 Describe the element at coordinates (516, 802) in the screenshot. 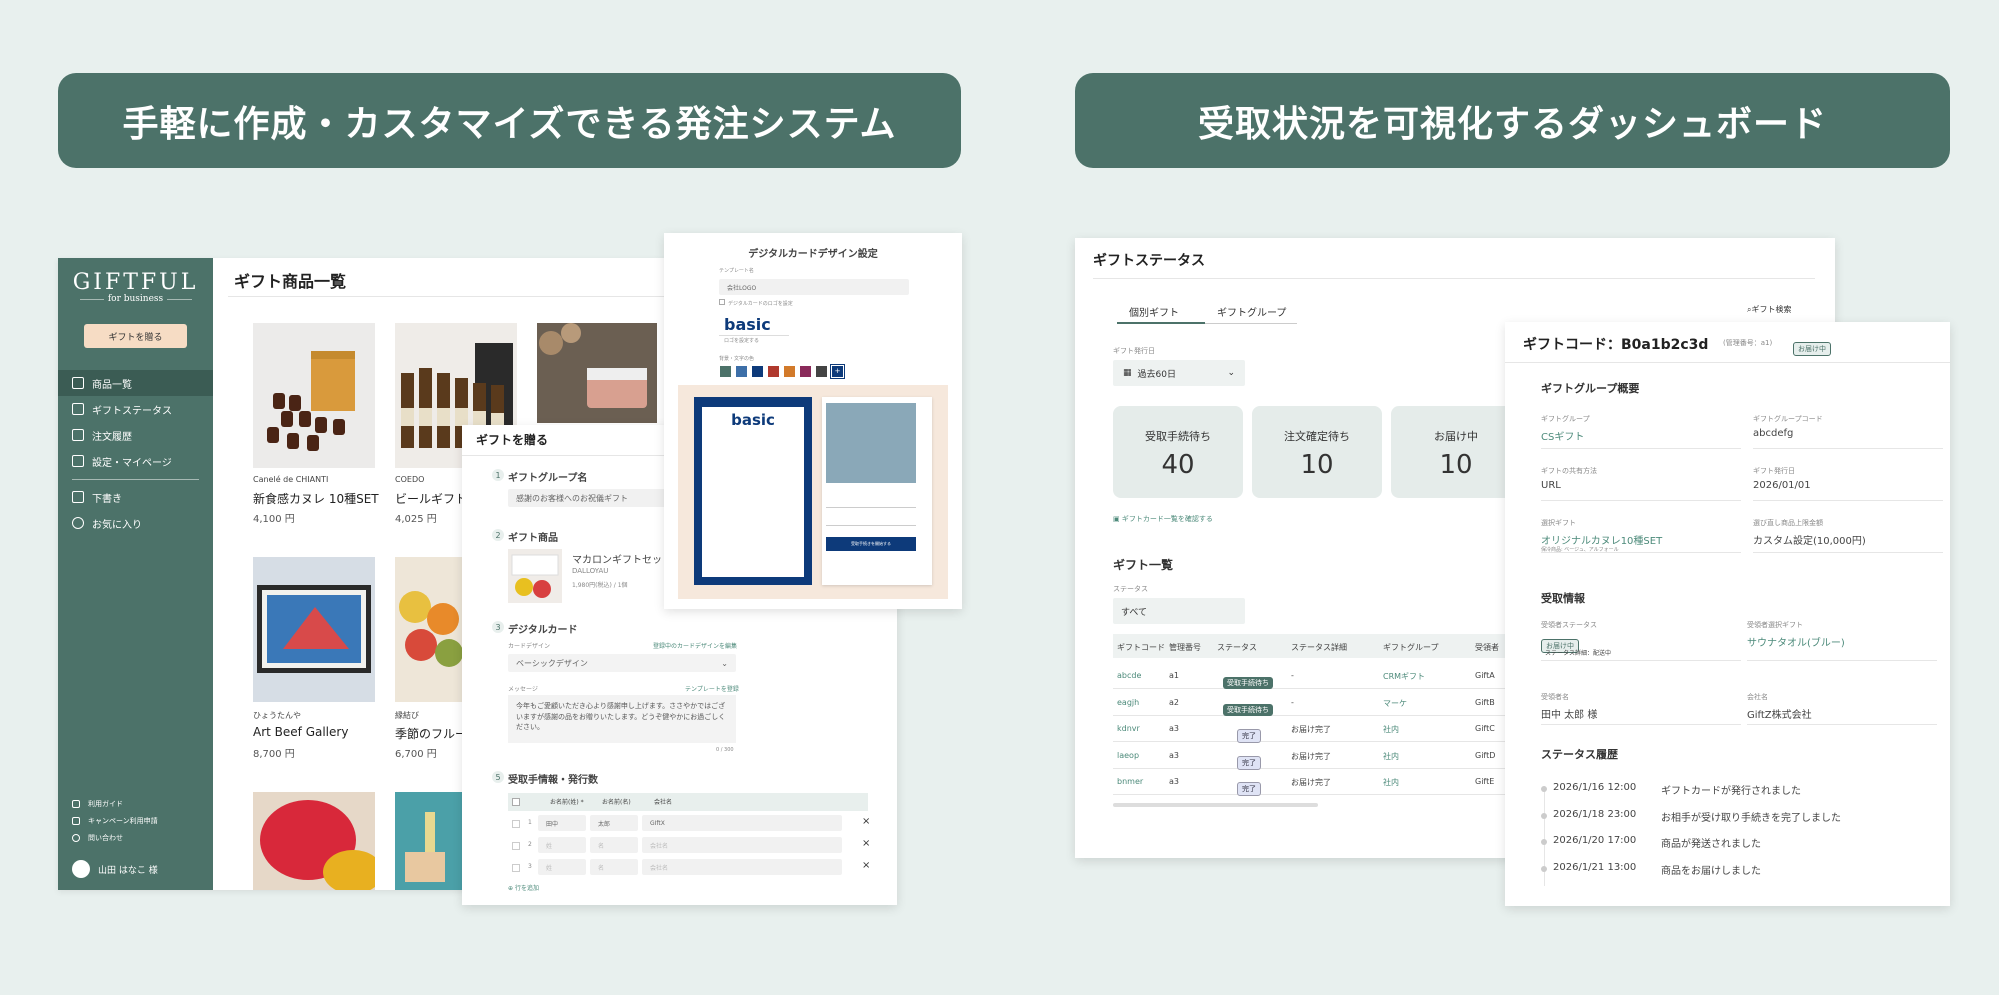

I see `select-all-checkbox` at that location.